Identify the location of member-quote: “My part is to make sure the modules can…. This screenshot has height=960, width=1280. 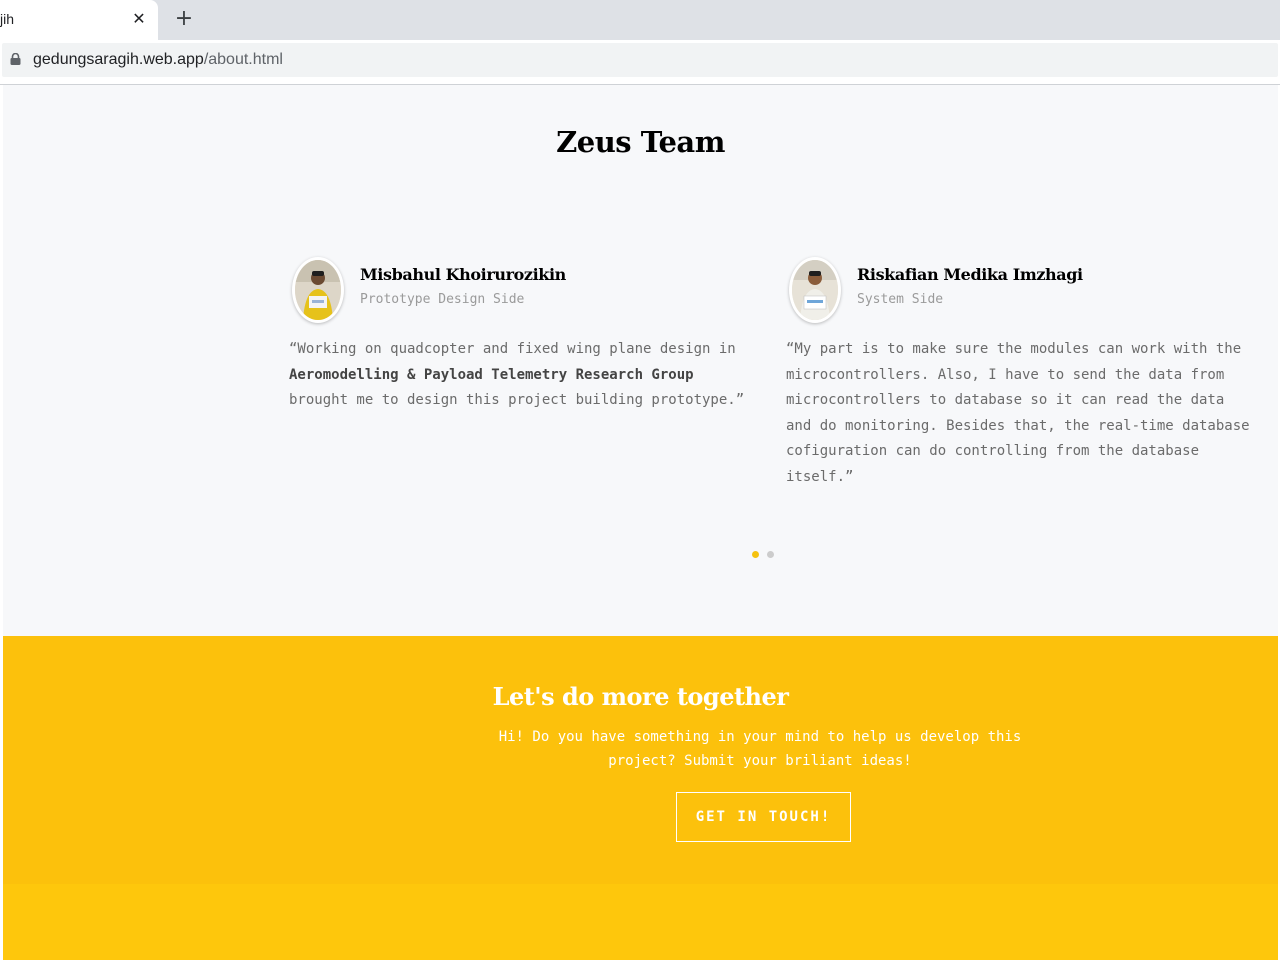
(1018, 413).